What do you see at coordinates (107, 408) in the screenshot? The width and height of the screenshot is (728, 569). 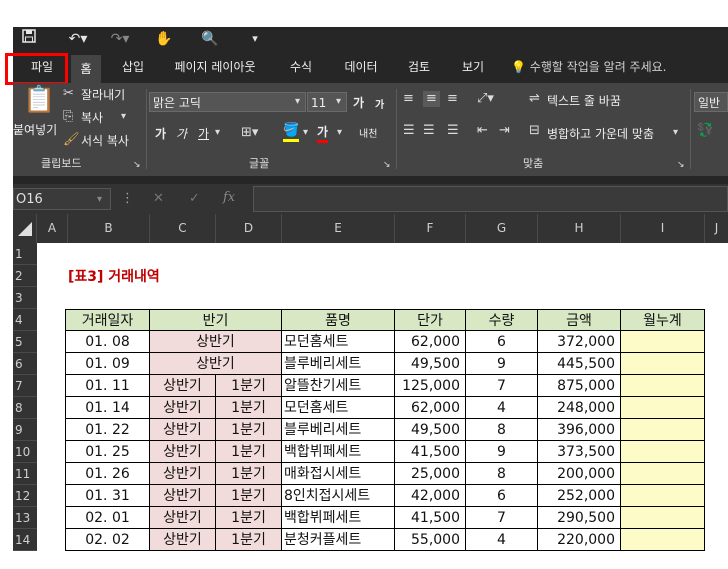 I see `cell-date: 01. 14` at bounding box center [107, 408].